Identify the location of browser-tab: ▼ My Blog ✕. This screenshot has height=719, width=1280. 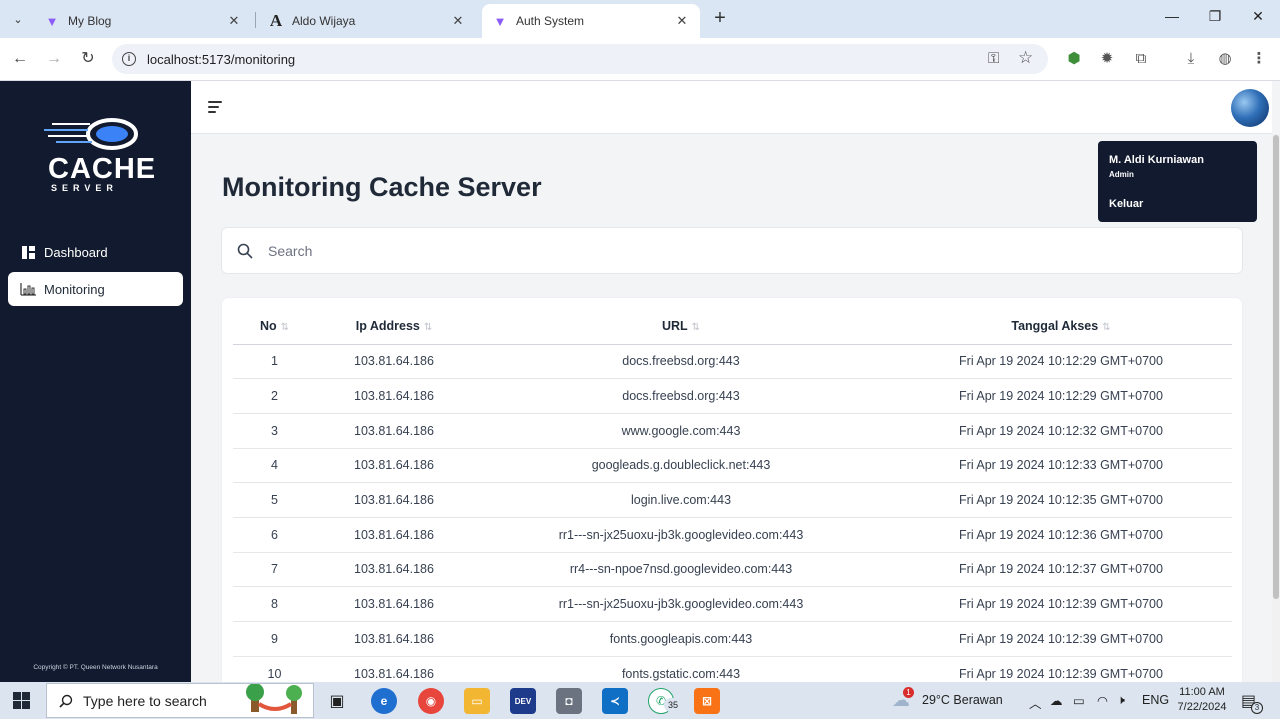
(143, 21).